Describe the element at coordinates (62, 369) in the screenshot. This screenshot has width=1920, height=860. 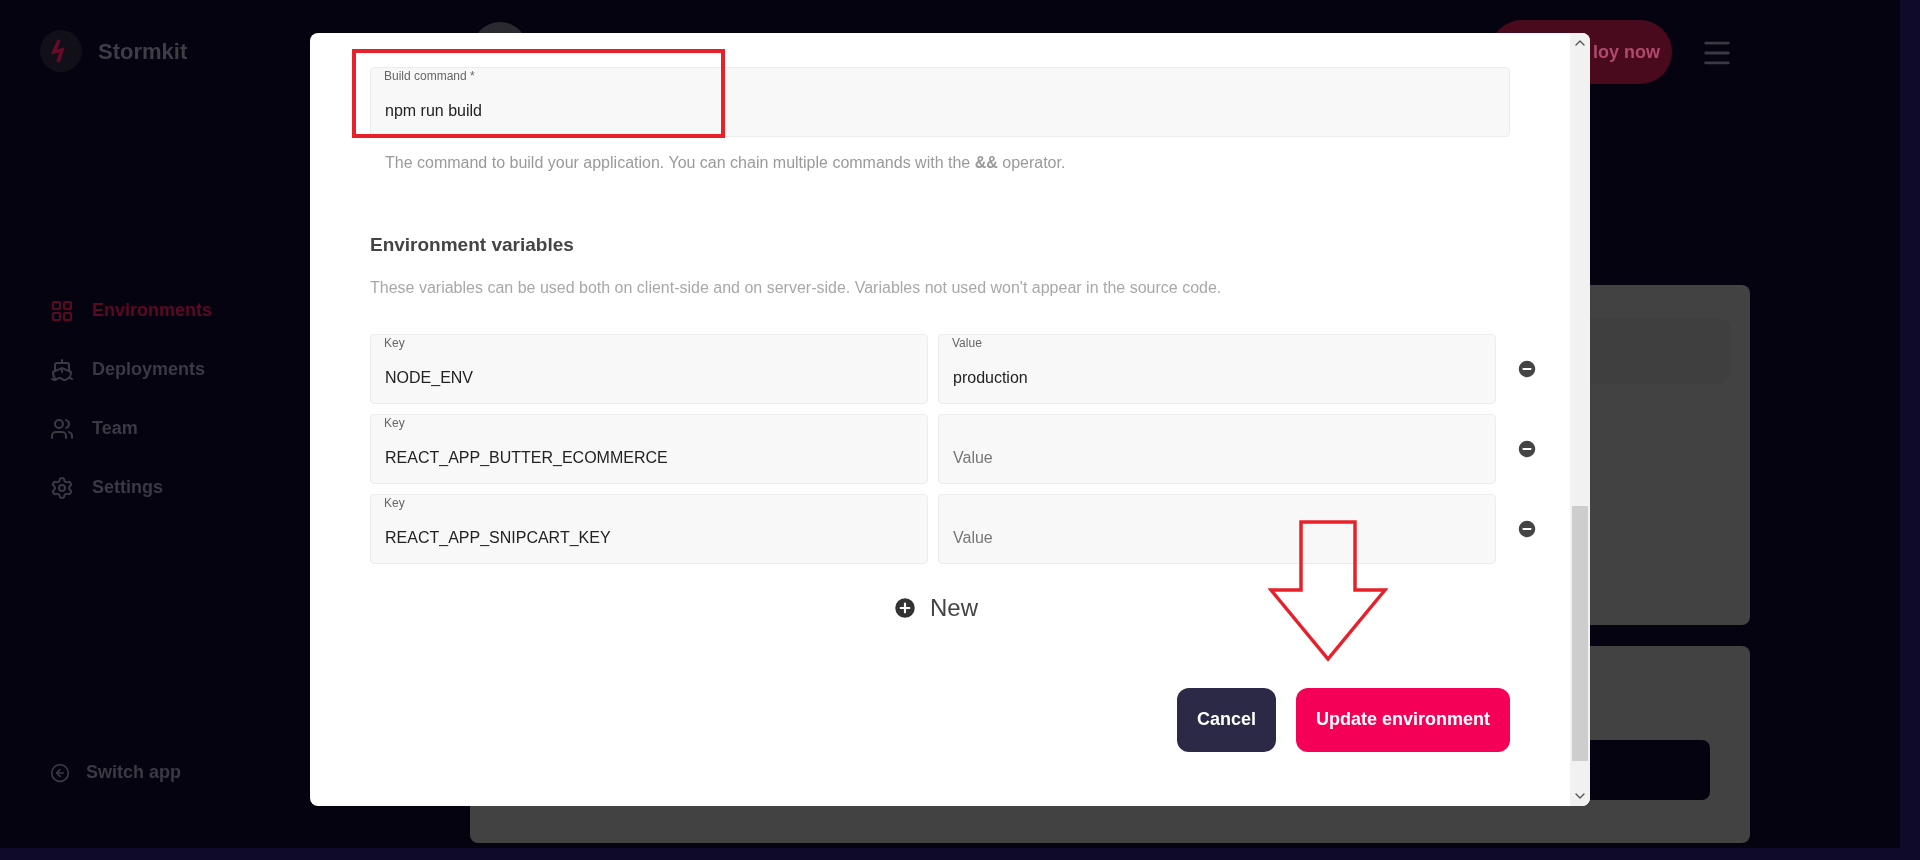
I see `ship-icon` at that location.